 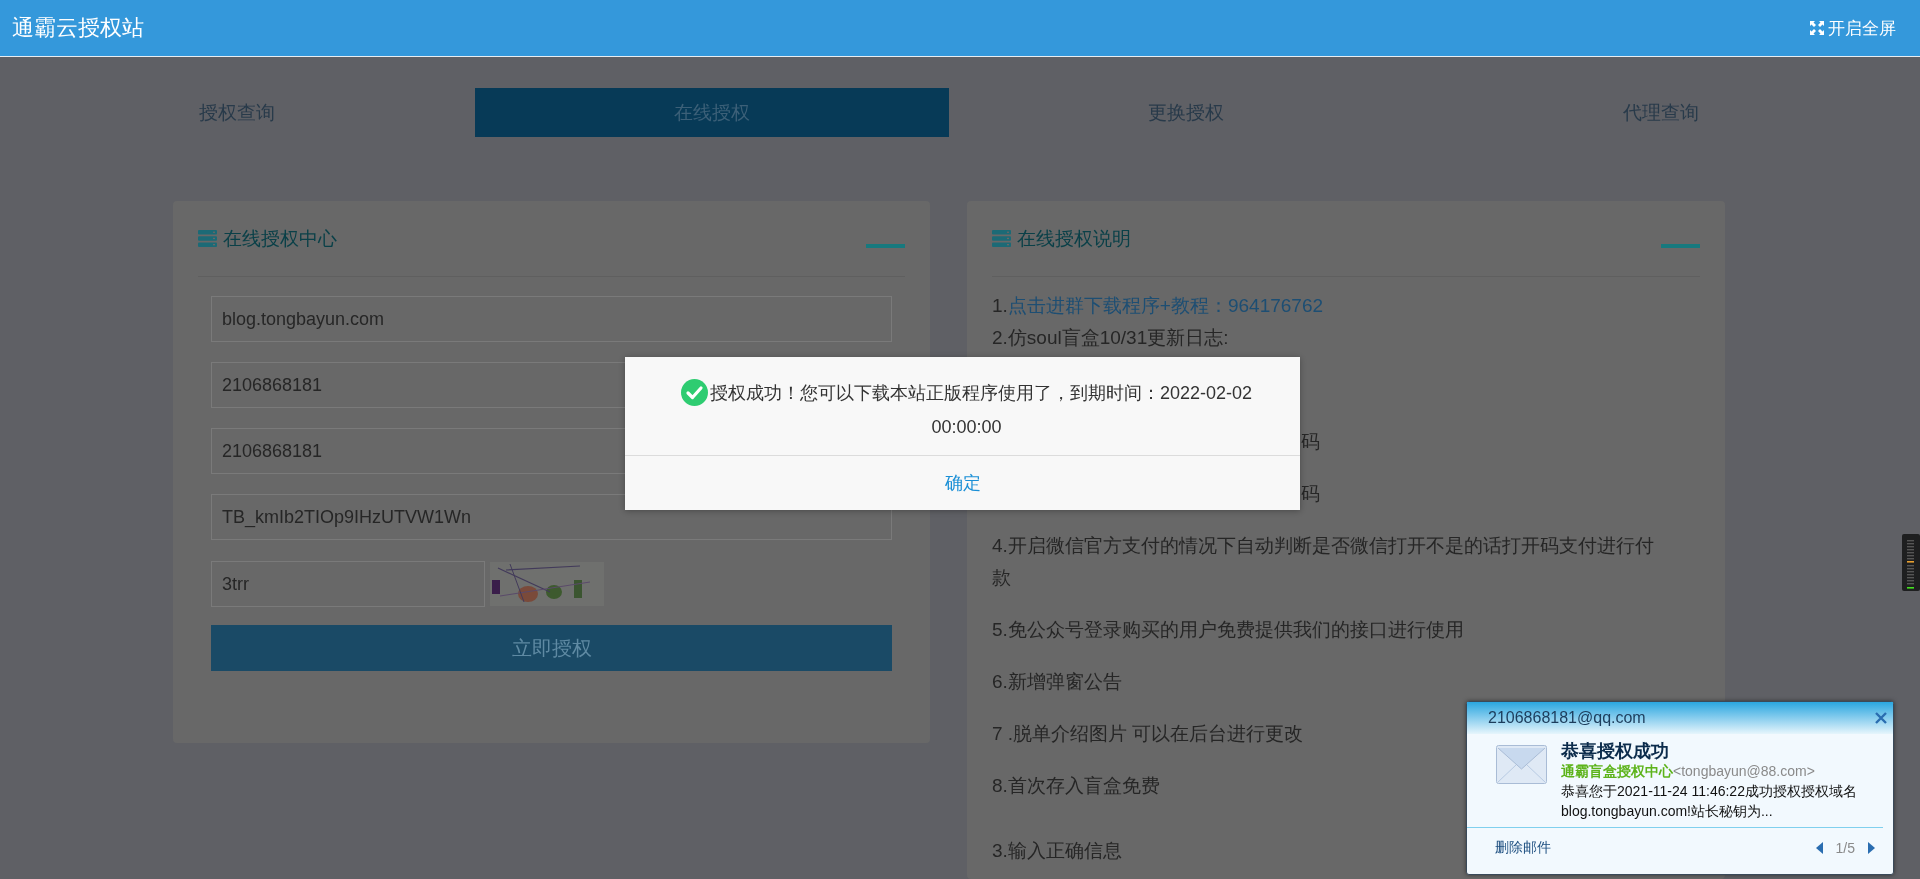 I want to click on close-icon, so click(x=1881, y=717).